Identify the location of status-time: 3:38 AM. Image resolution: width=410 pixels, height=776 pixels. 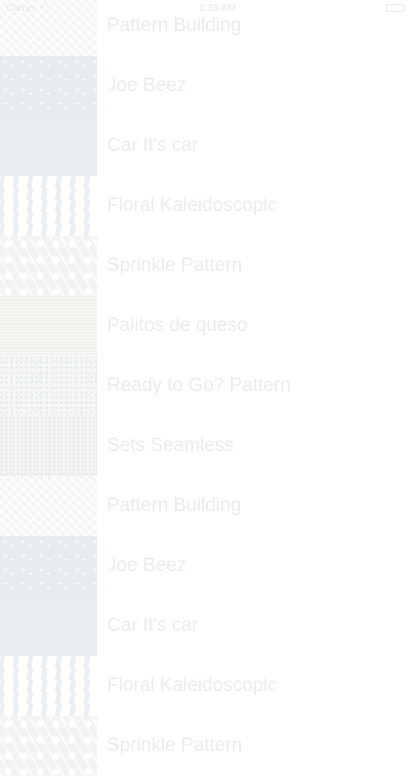
(217, 8).